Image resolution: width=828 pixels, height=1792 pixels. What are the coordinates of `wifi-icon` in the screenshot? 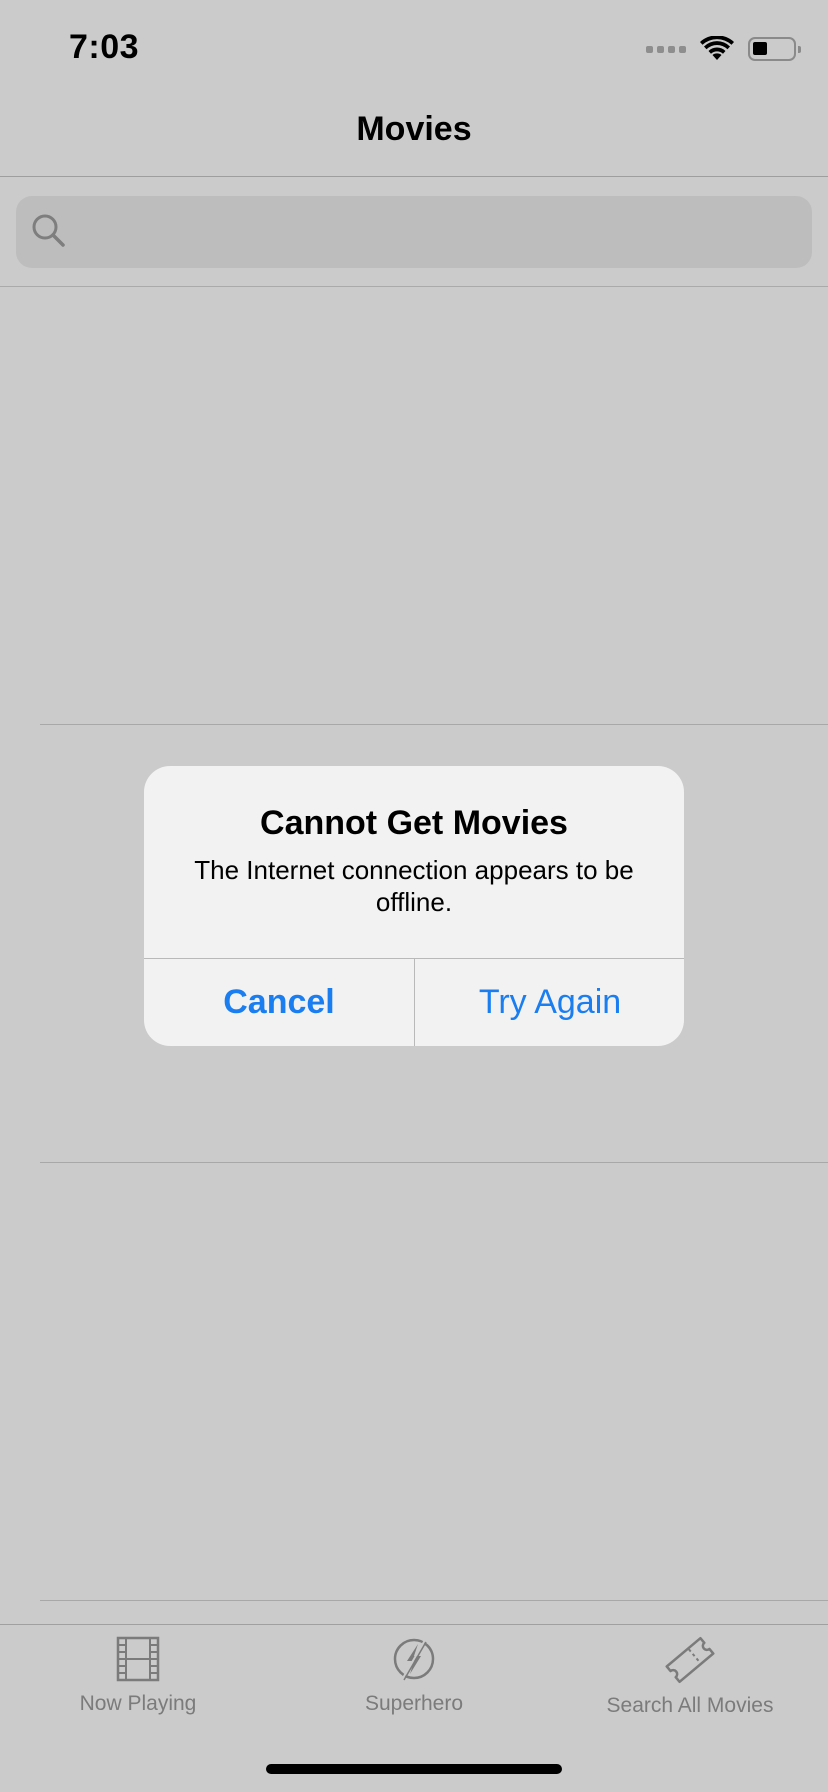 It's located at (717, 48).